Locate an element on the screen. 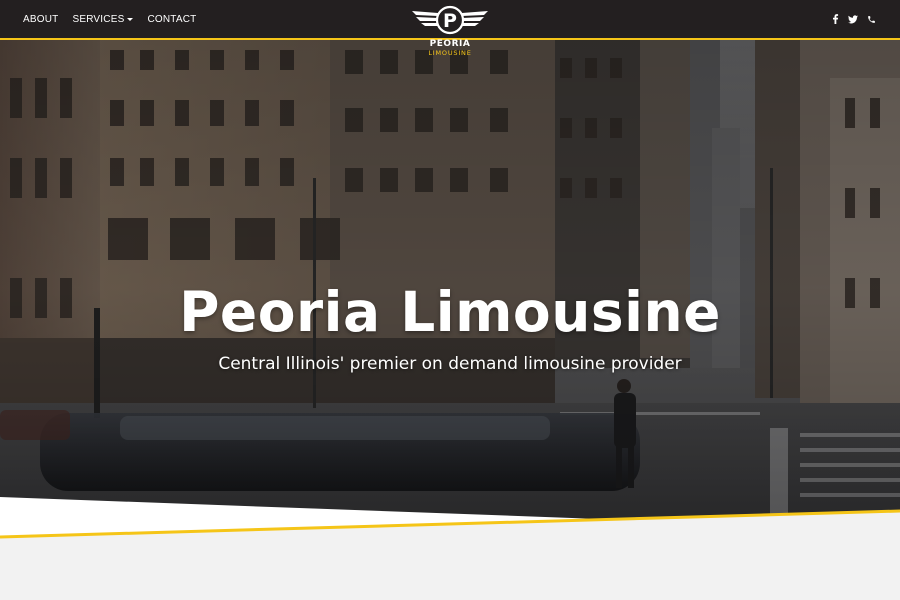  caret-down-icon is located at coordinates (130, 19).